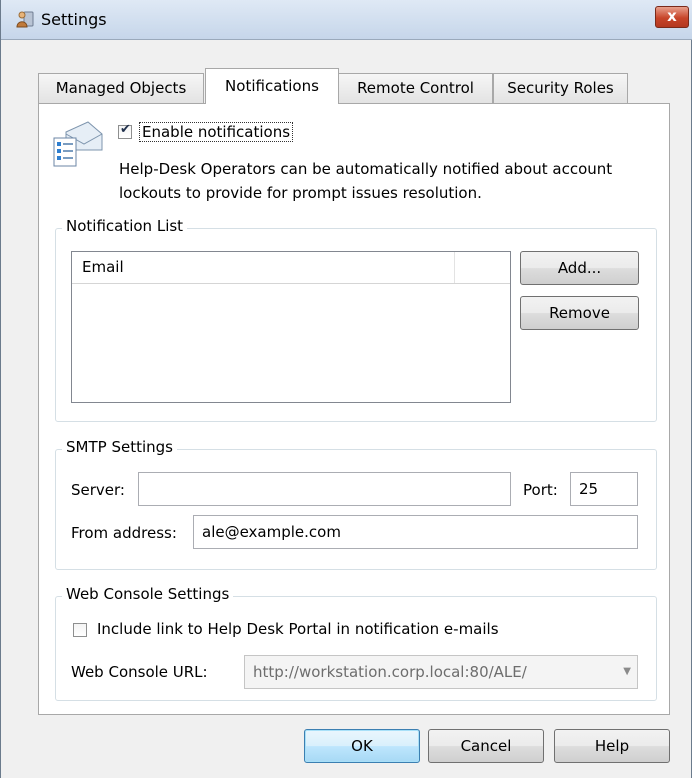 This screenshot has height=778, width=692. I want to click on help-button: Help, so click(612, 746).